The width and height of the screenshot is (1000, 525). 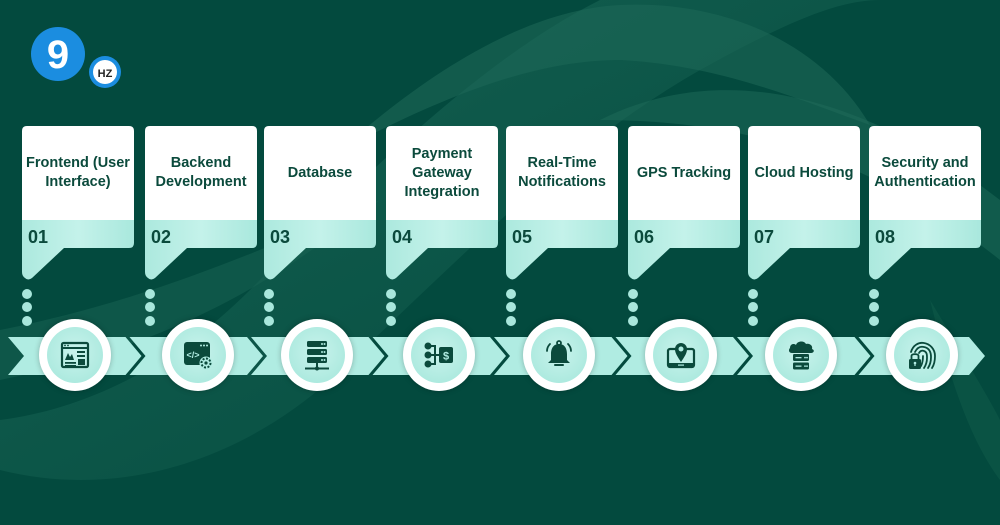 I want to click on laptop-location-icon, so click(x=681, y=356).